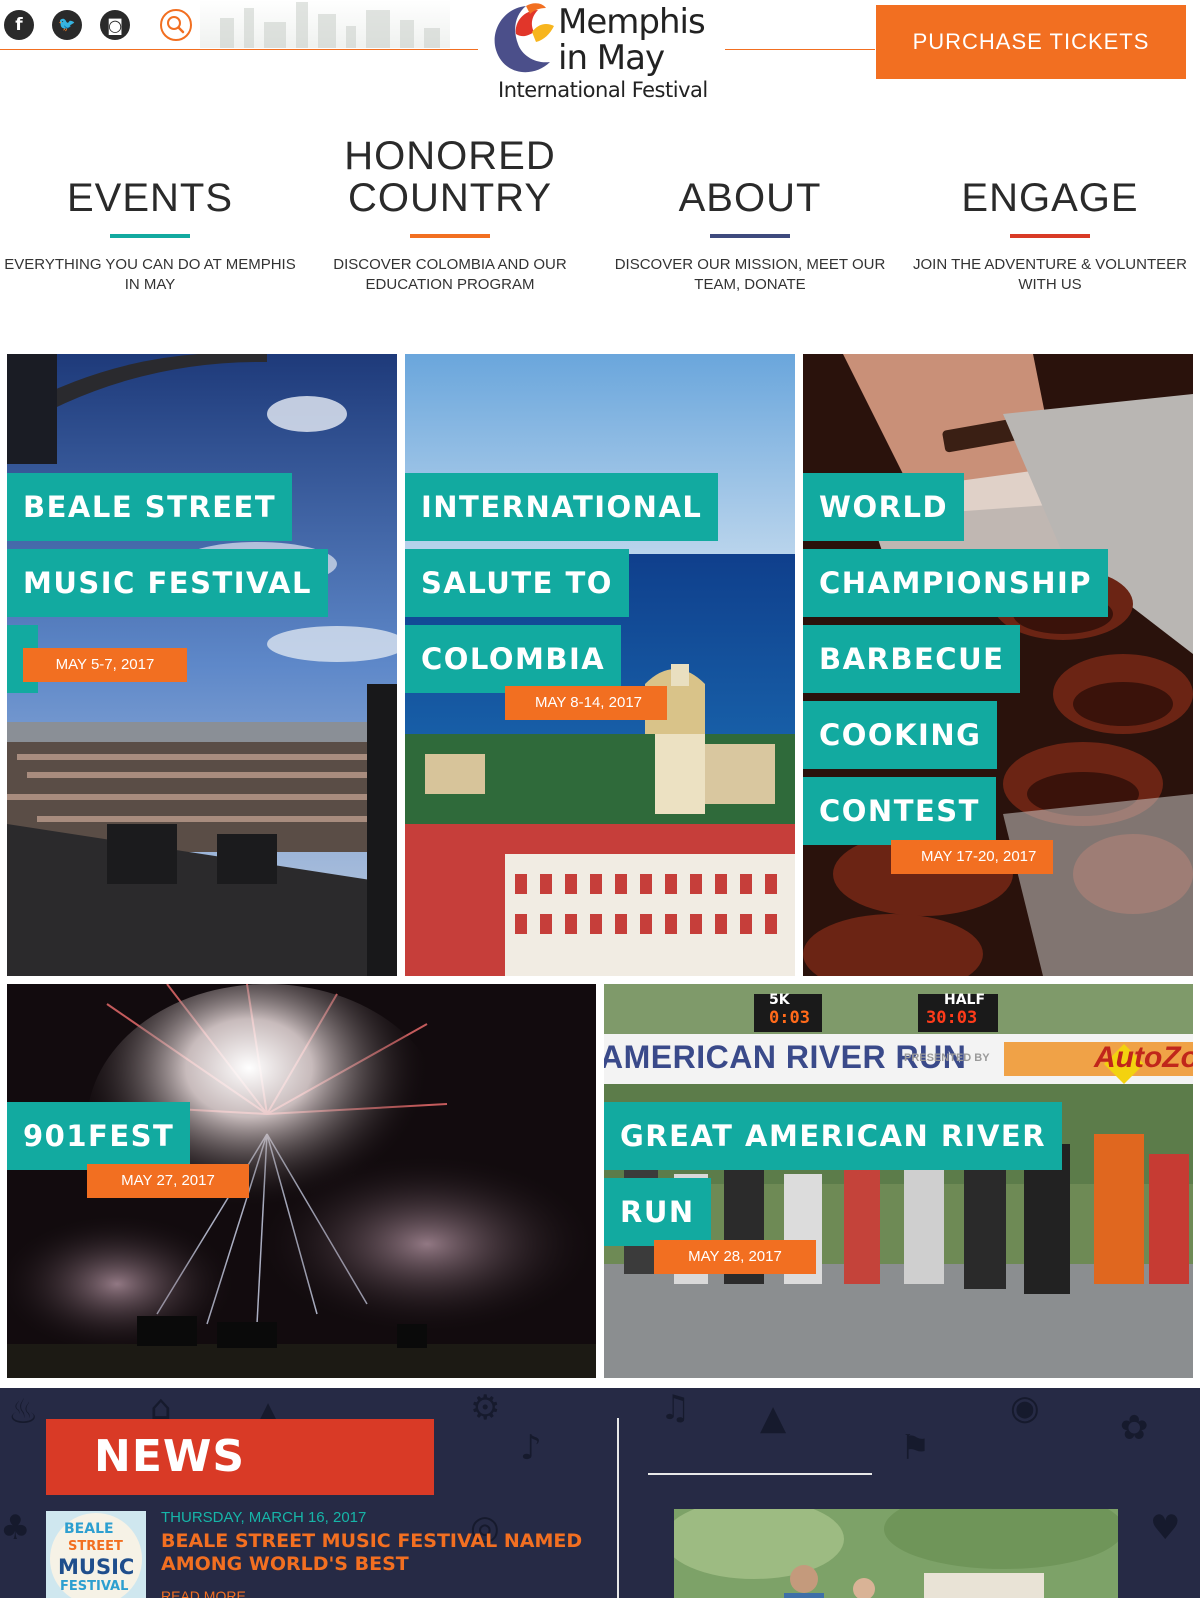 The image size is (1200, 1598). Describe the element at coordinates (586, 703) in the screenshot. I see `event-date-badge: MAY 8-14, 2017` at that location.